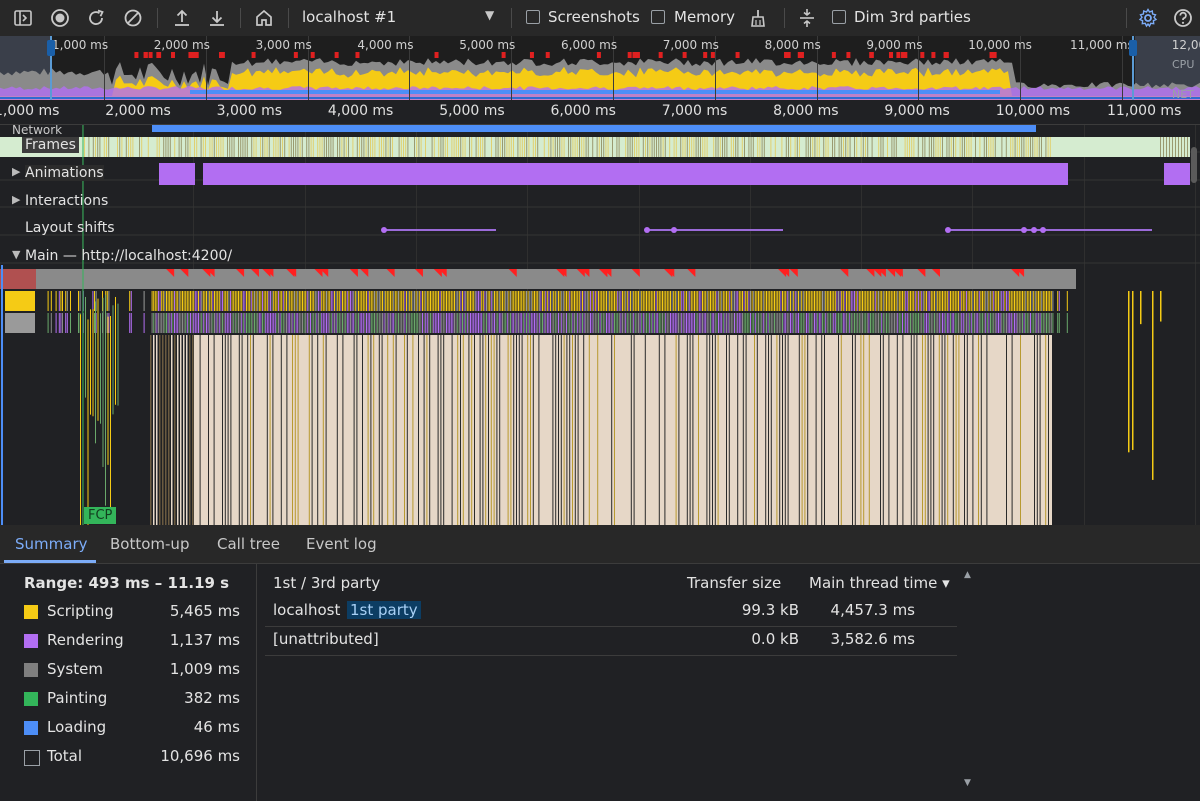  Describe the element at coordinates (51, 544) in the screenshot. I see `tab-summary: Summary` at that location.